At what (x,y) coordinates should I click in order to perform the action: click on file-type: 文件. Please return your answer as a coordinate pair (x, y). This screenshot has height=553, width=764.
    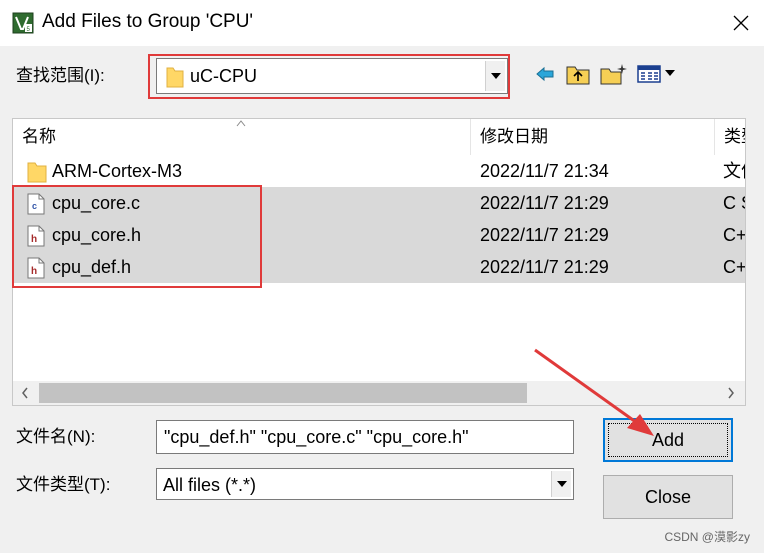
    Looking at the image, I should click on (734, 171).